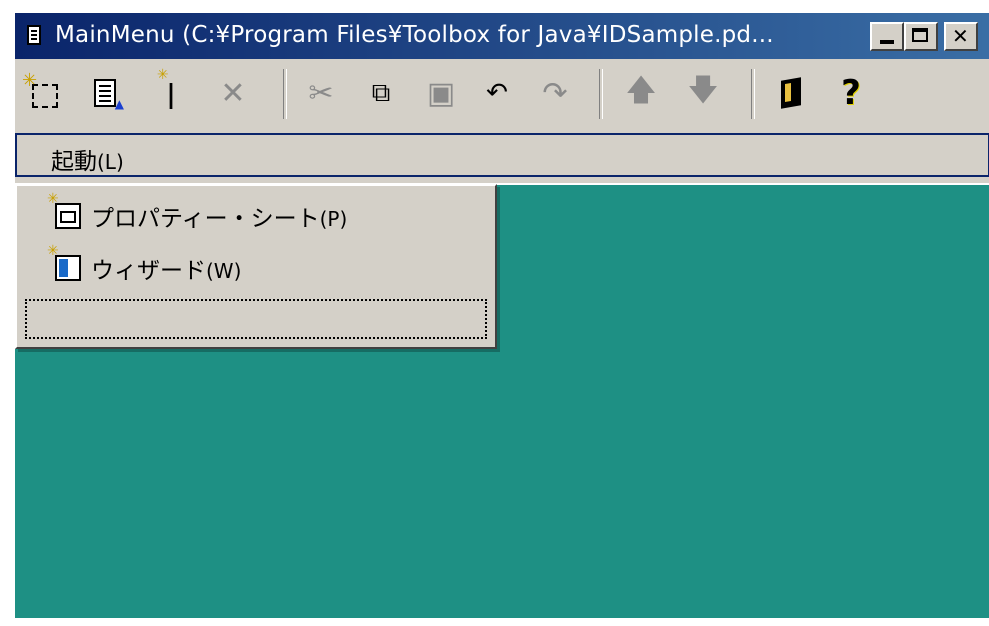  I want to click on properties-button, so click(105, 93).